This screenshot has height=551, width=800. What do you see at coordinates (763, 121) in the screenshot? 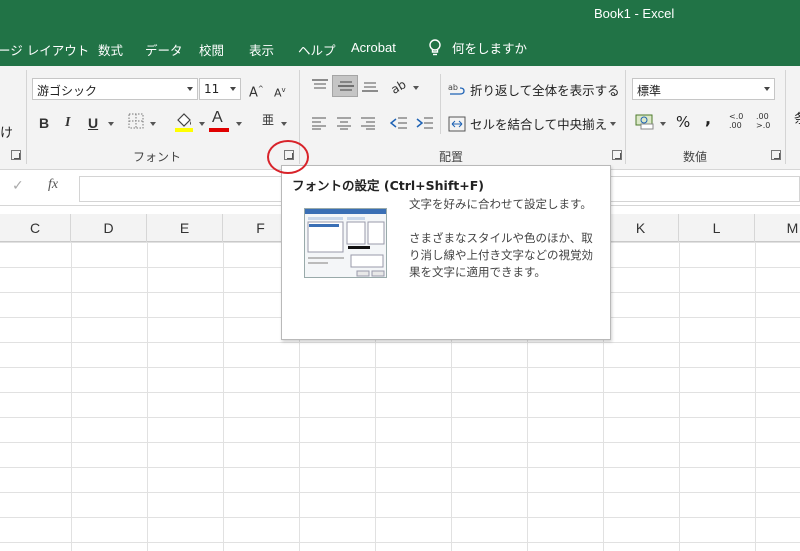
I see `decrease-decimal-icon: .00 >.0` at bounding box center [763, 121].